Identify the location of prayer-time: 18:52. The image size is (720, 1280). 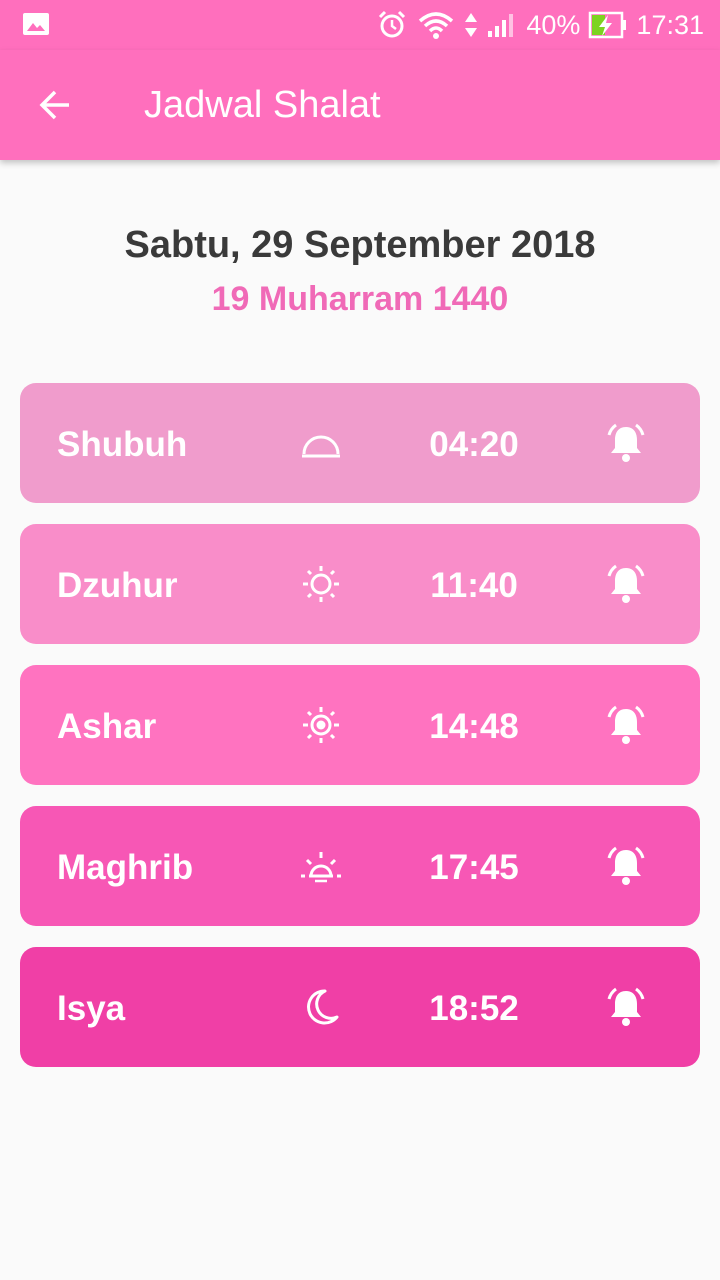
(474, 1008).